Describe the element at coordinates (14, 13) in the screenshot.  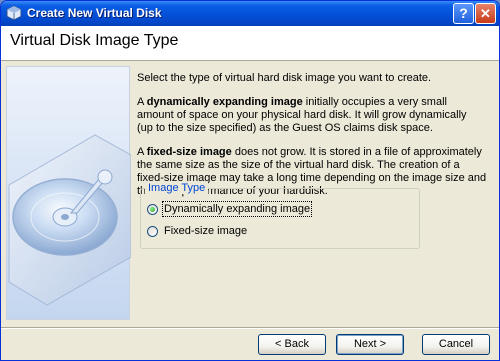
I see `virtualbox-icon` at that location.